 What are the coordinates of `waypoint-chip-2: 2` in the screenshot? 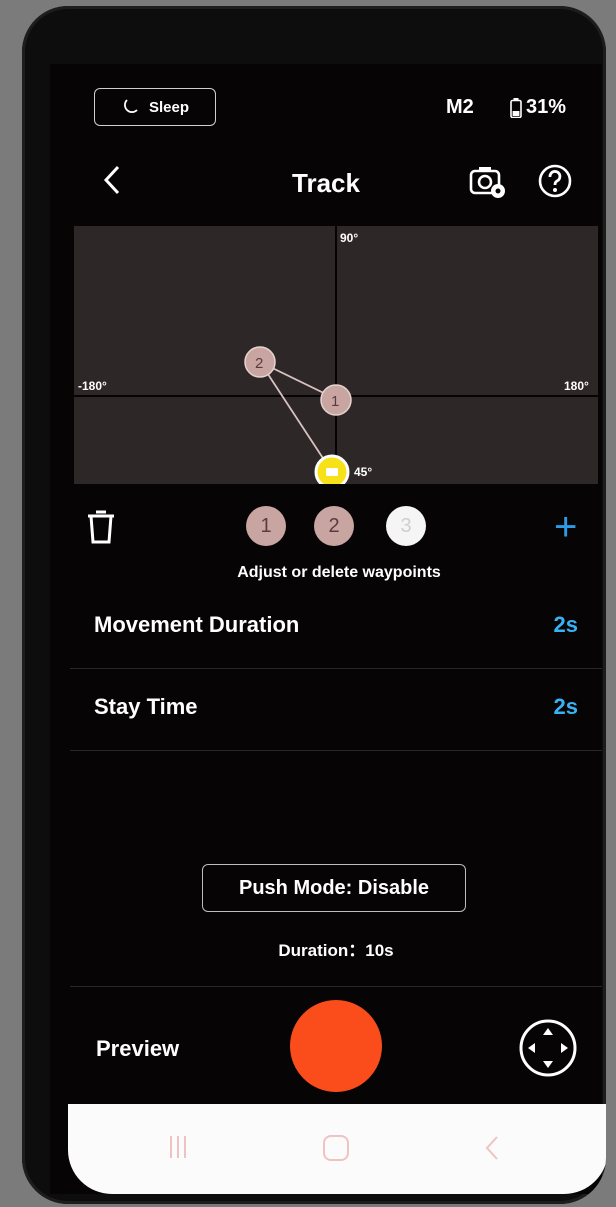 It's located at (334, 526).